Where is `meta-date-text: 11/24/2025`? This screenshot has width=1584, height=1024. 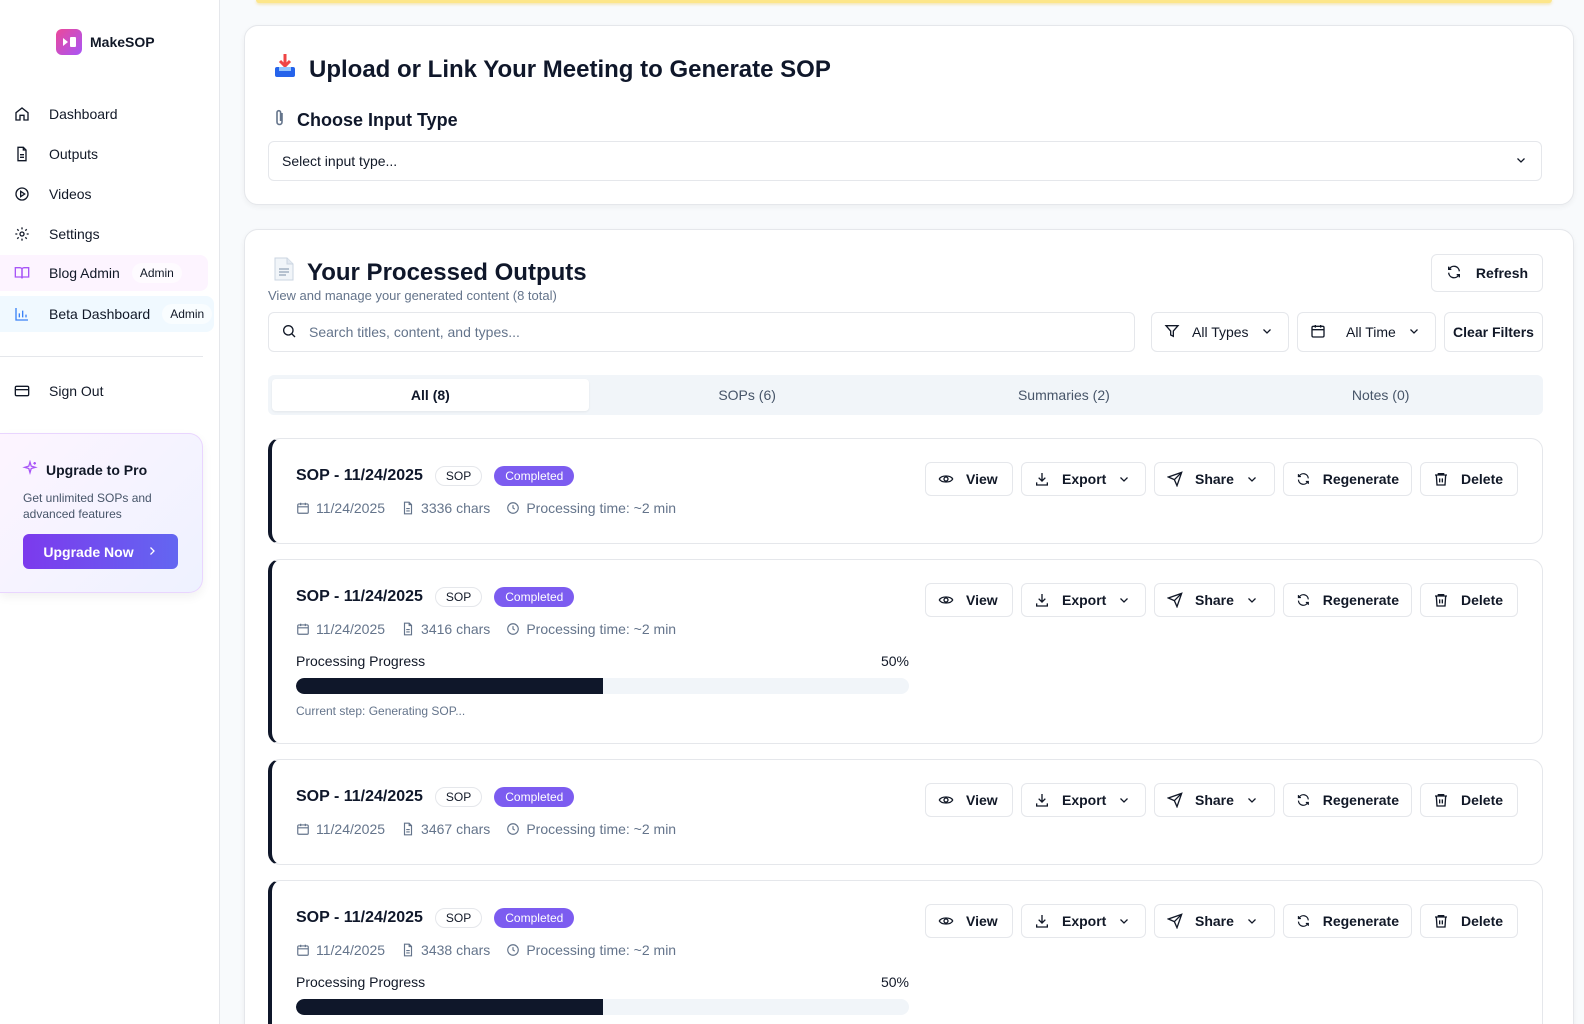 meta-date-text: 11/24/2025 is located at coordinates (351, 629).